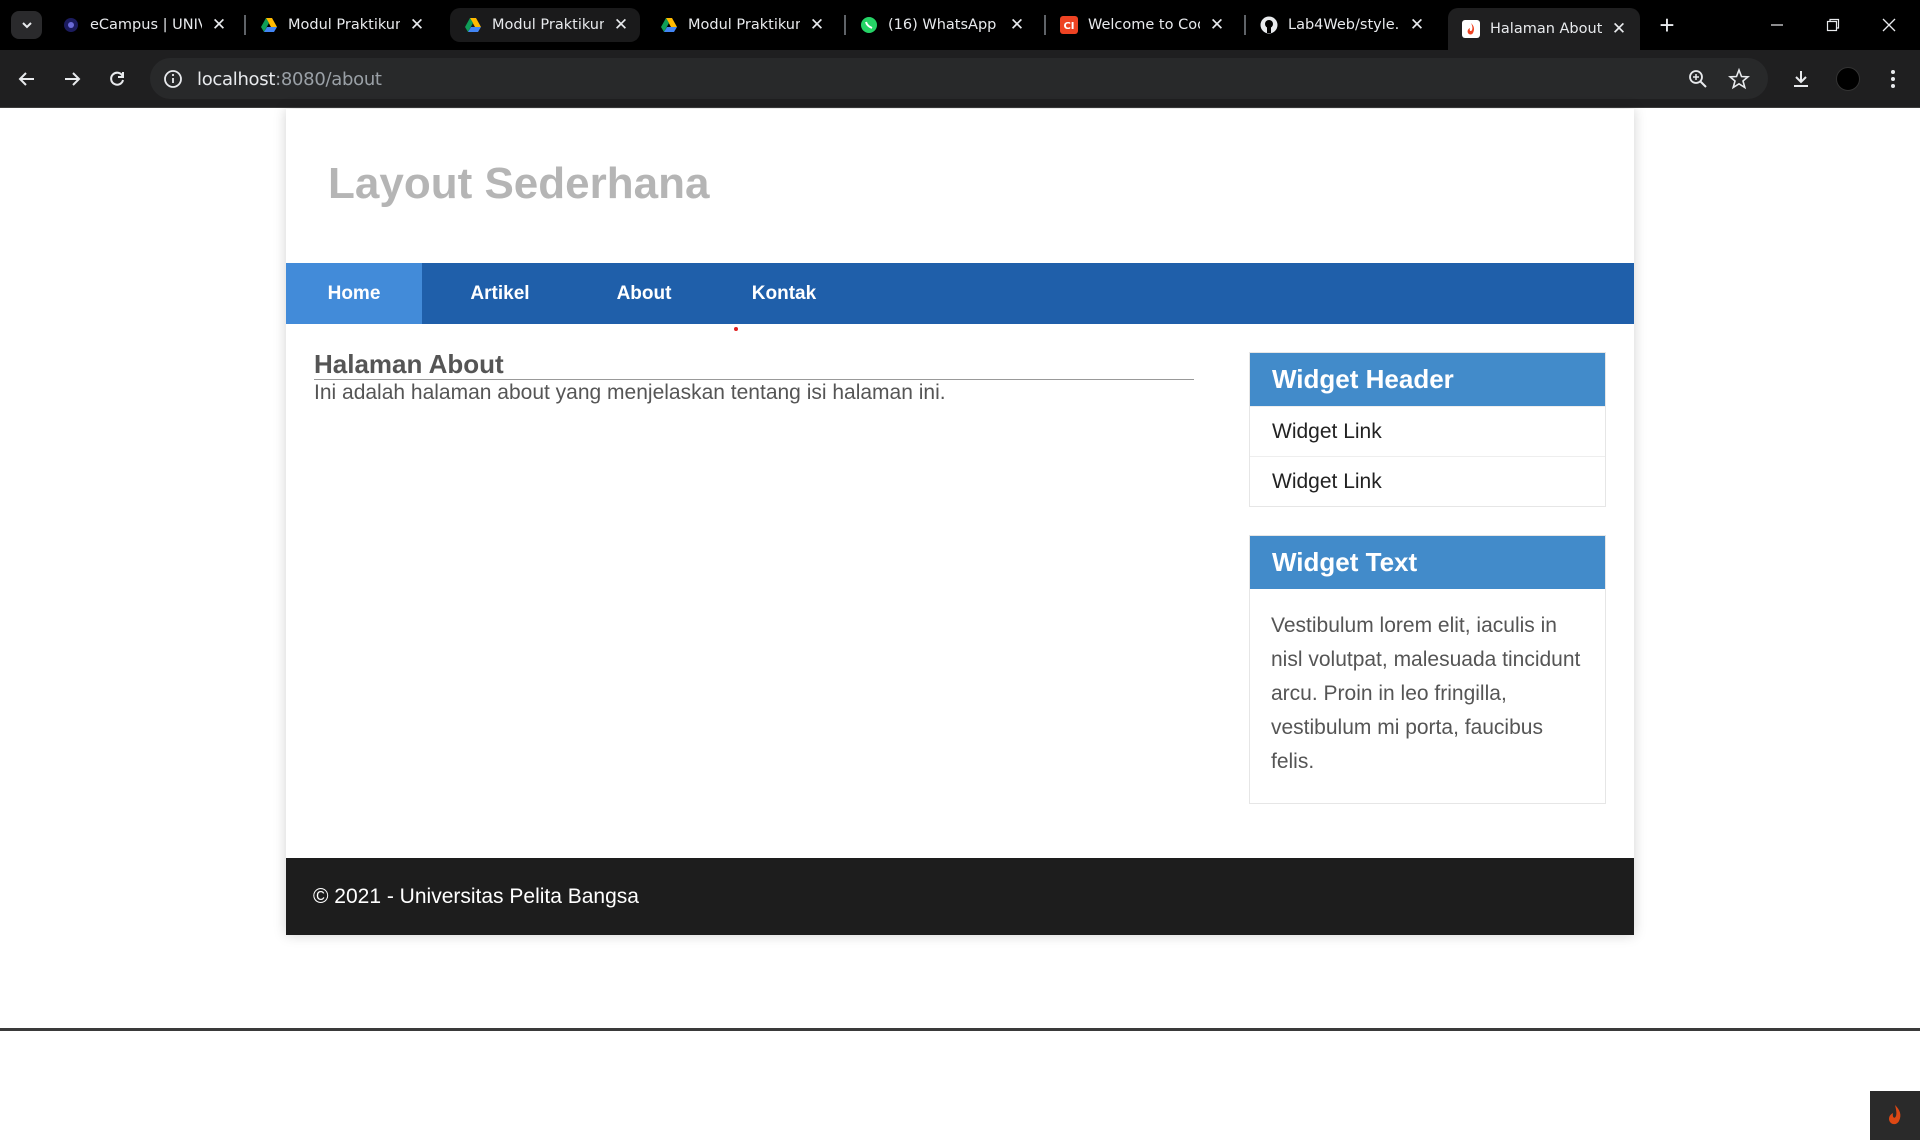 Image resolution: width=1920 pixels, height=1140 pixels. What do you see at coordinates (960, 293) in the screenshot?
I see `main-navigation: Home Artikel About Kontak` at bounding box center [960, 293].